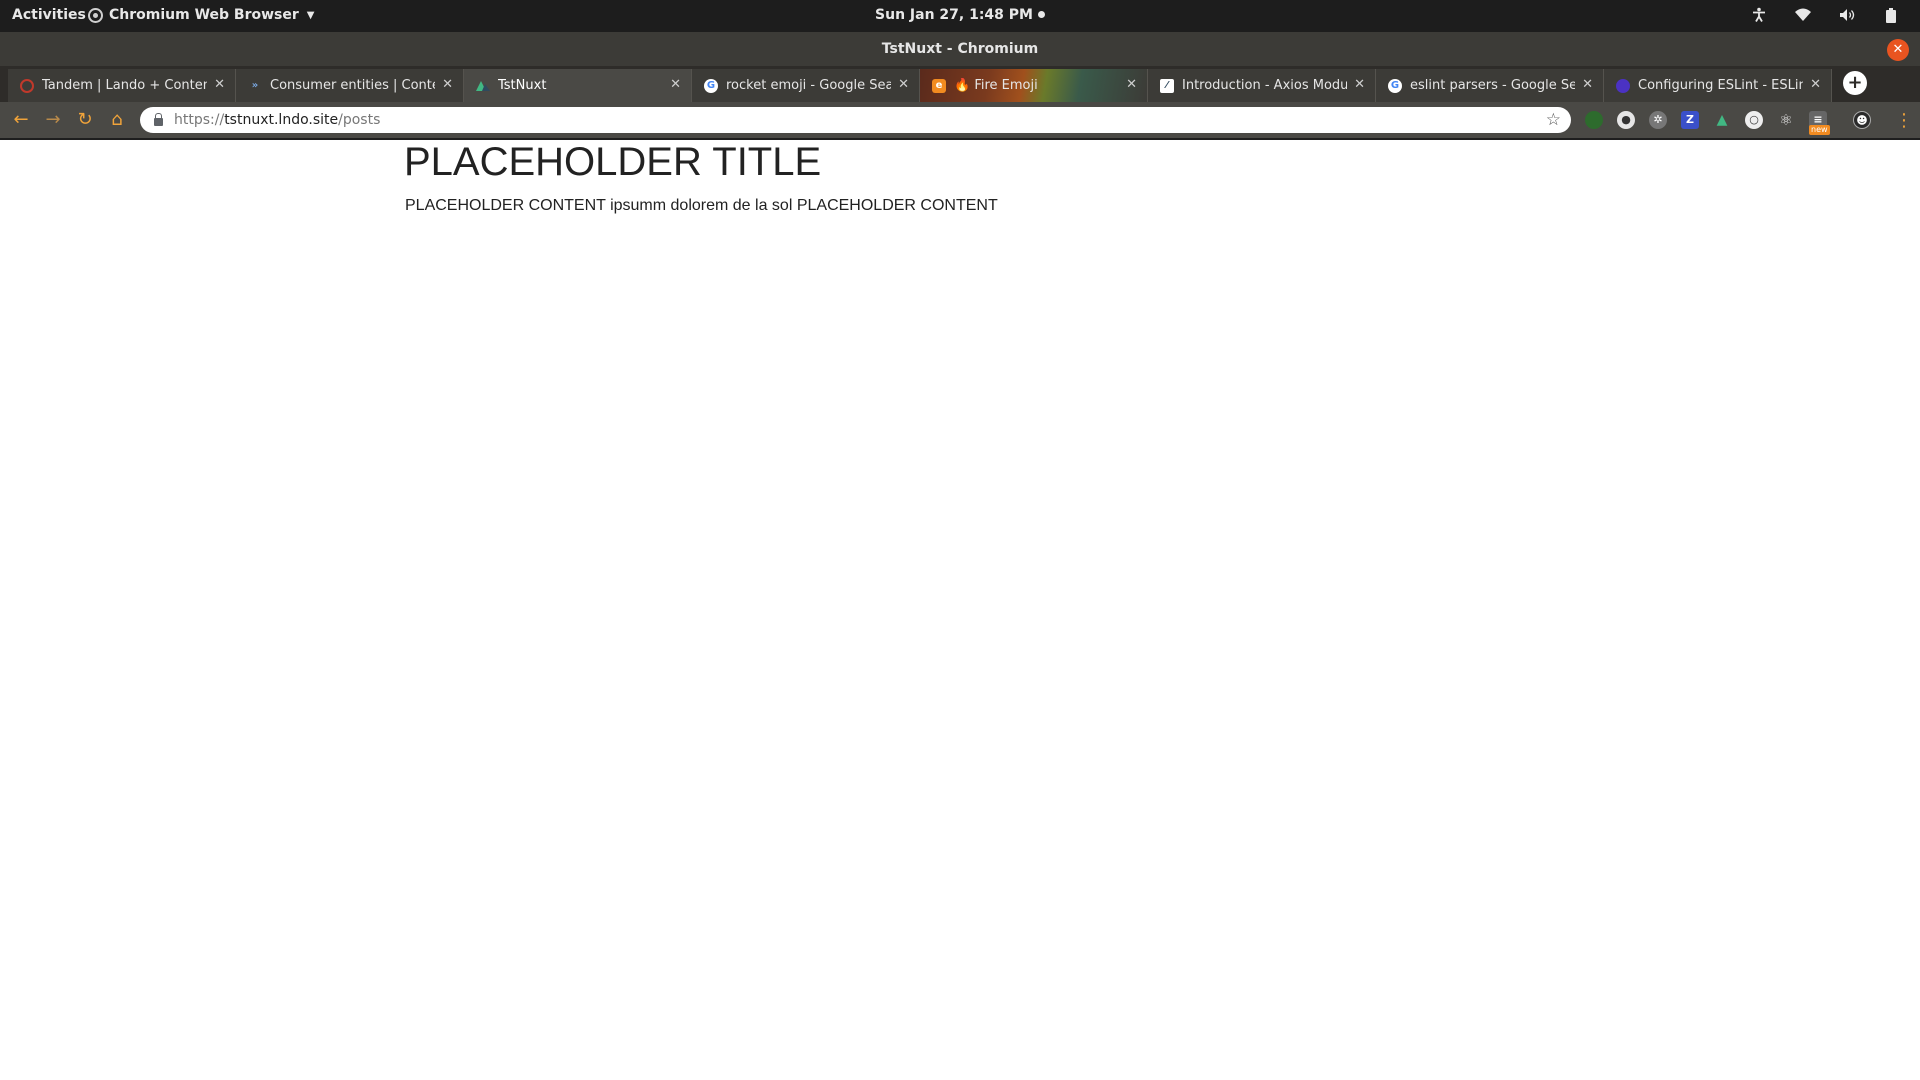 Image resolution: width=1920 pixels, height=1080 pixels. What do you see at coordinates (578, 85) in the screenshot?
I see `tab-tstnuxt: TstNuxt ✕` at bounding box center [578, 85].